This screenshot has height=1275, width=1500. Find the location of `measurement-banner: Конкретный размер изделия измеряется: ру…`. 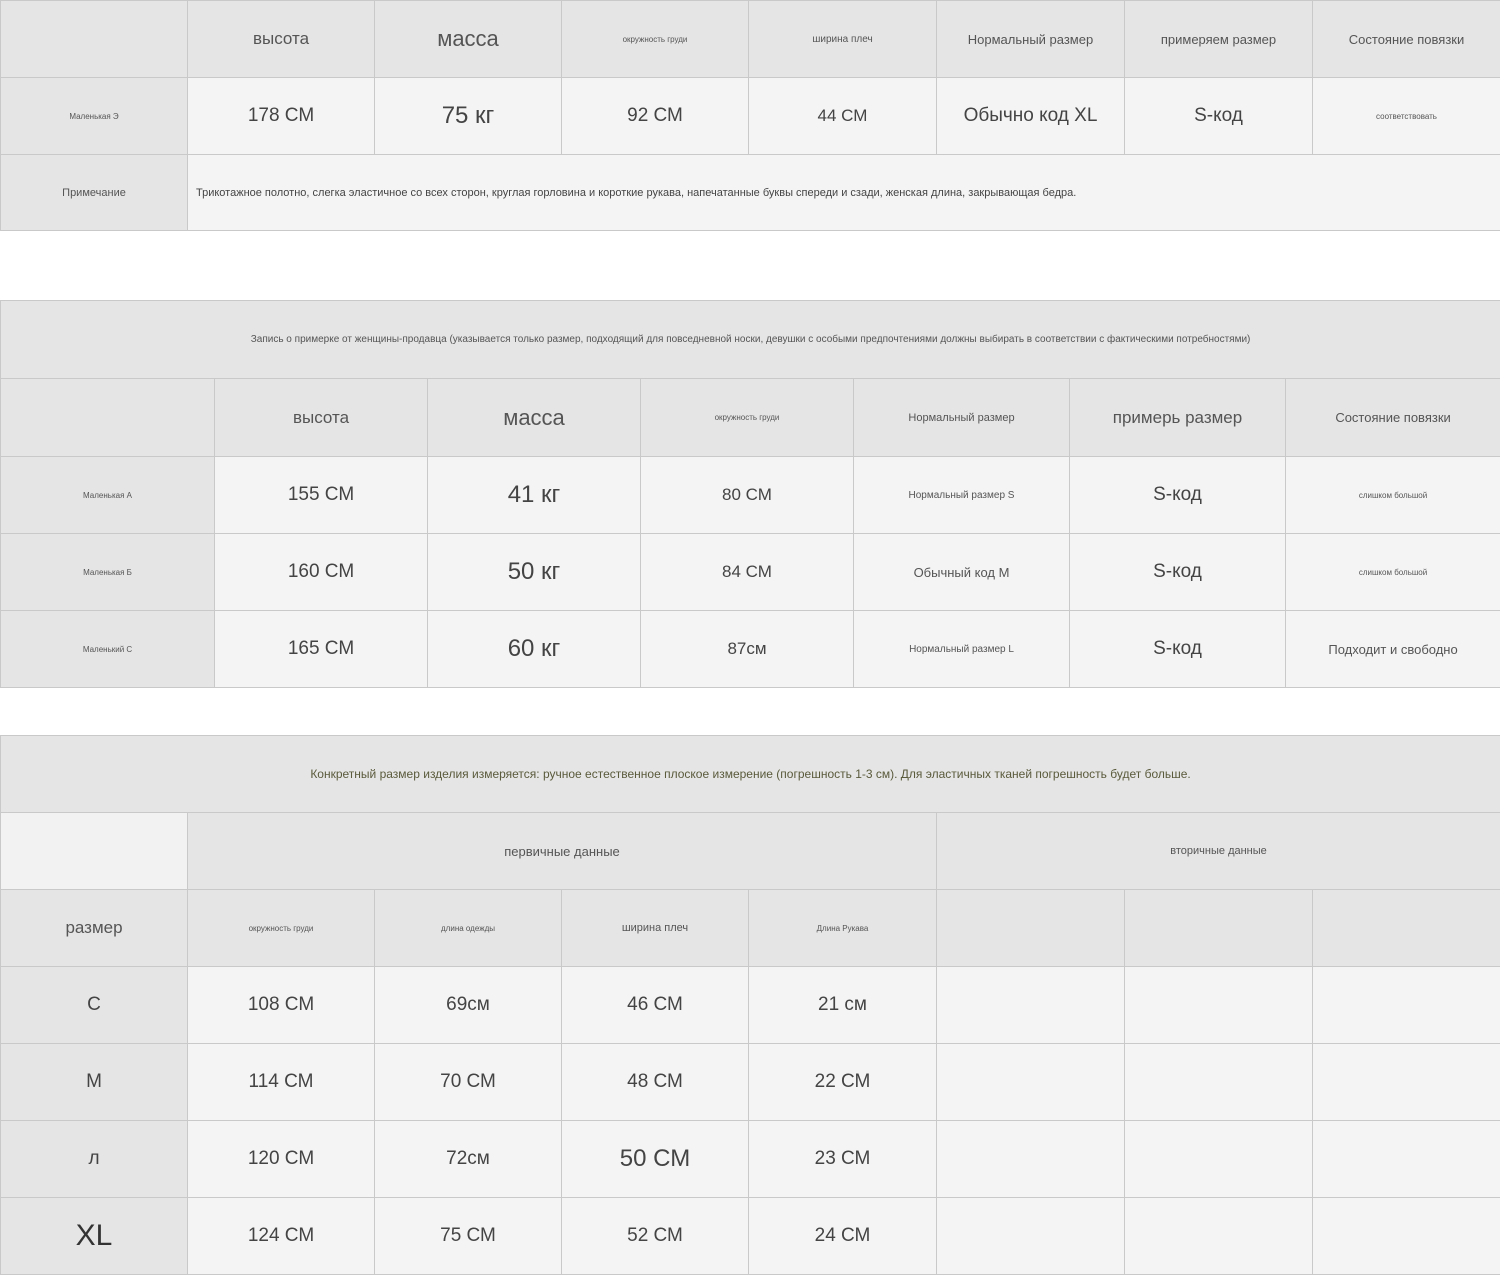

measurement-banner: Конкретный размер изделия измеряется: ру… is located at coordinates (750, 774).